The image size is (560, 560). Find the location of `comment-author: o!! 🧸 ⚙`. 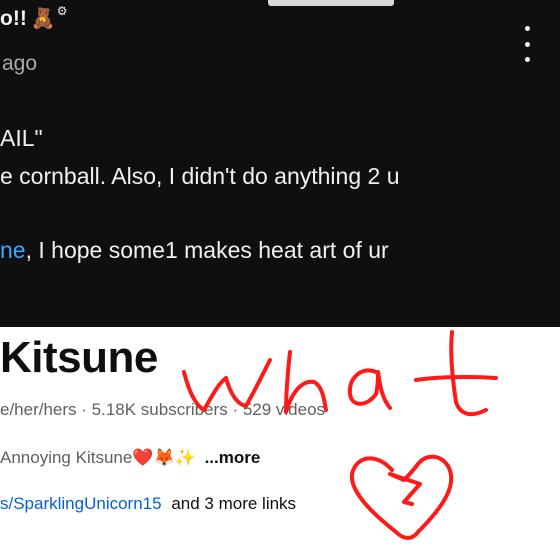

comment-author: o!! 🧸 ⚙ is located at coordinates (34, 17).